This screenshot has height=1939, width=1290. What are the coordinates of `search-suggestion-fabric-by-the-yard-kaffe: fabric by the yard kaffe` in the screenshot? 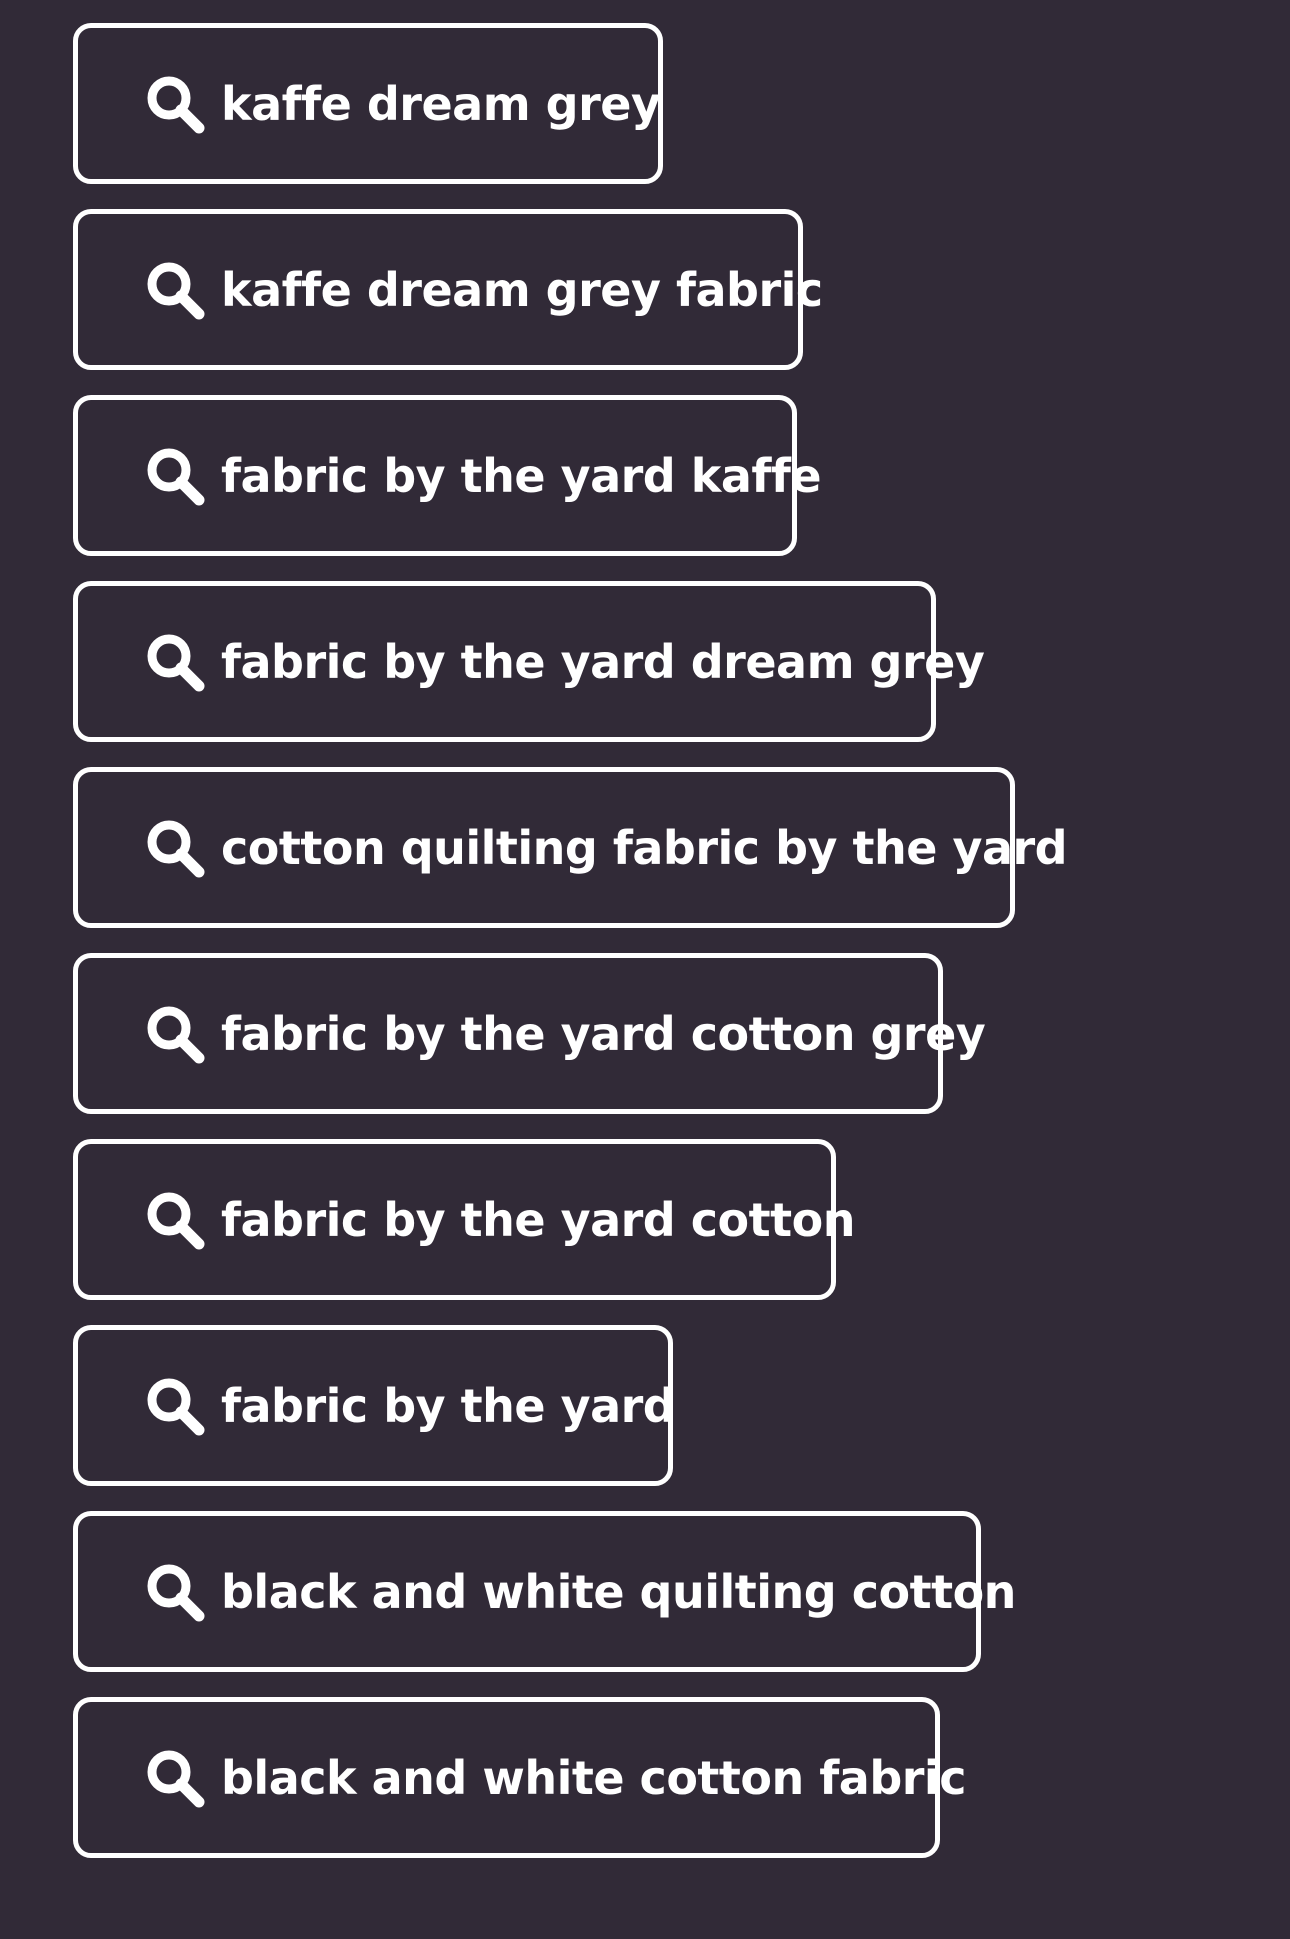 It's located at (447, 475).